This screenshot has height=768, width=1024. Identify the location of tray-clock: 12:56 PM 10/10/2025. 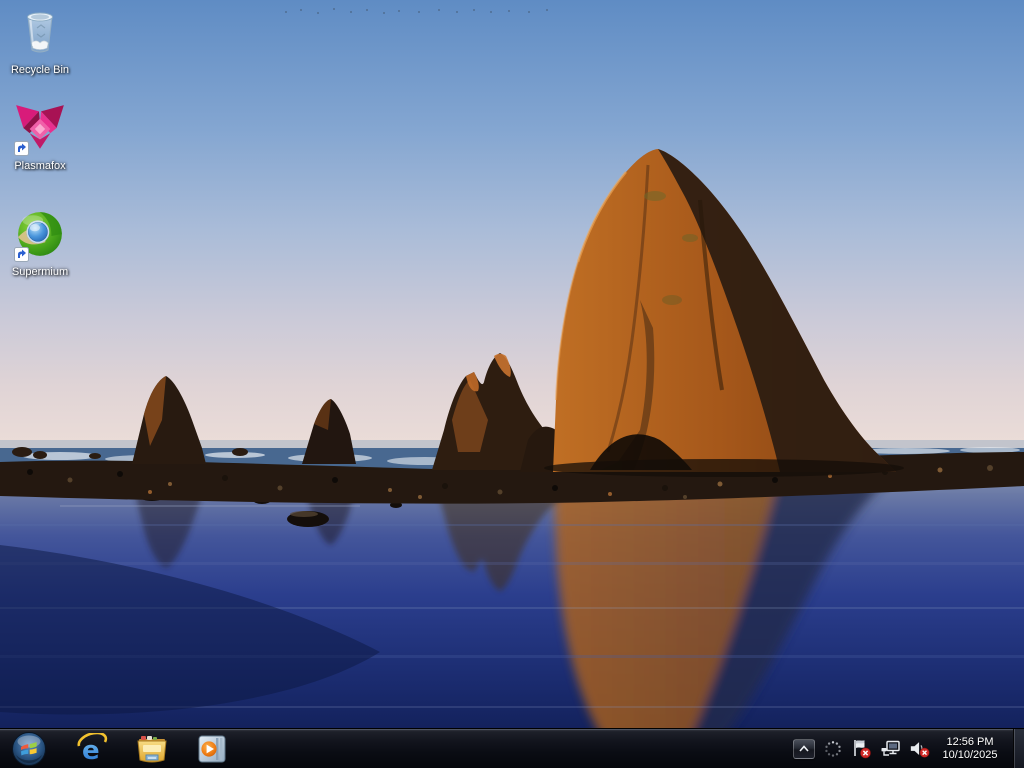
(971, 749).